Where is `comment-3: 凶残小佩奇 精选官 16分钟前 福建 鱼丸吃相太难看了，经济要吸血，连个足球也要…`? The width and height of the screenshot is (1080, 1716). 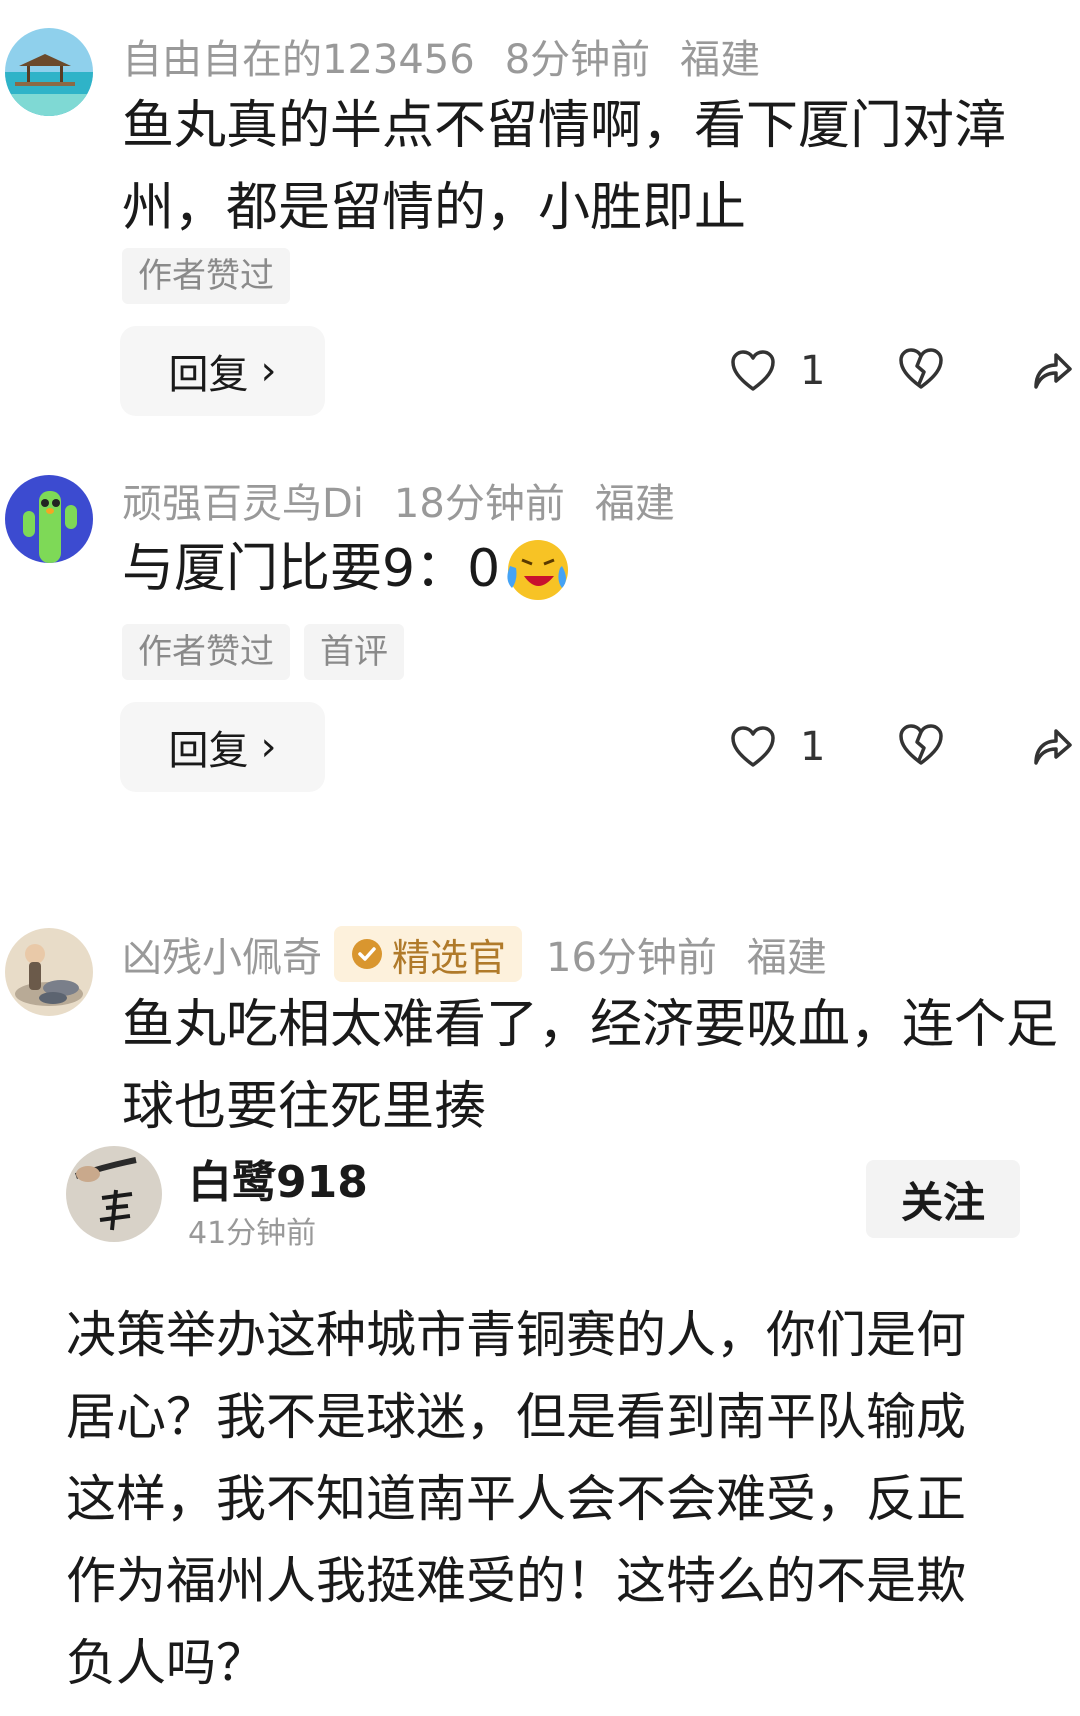
comment-3: 凶残小佩奇 精选官 16分钟前 福建 鱼丸吃相太难看了，经济要吸血，连个足球也要… is located at coordinates (540, 1030).